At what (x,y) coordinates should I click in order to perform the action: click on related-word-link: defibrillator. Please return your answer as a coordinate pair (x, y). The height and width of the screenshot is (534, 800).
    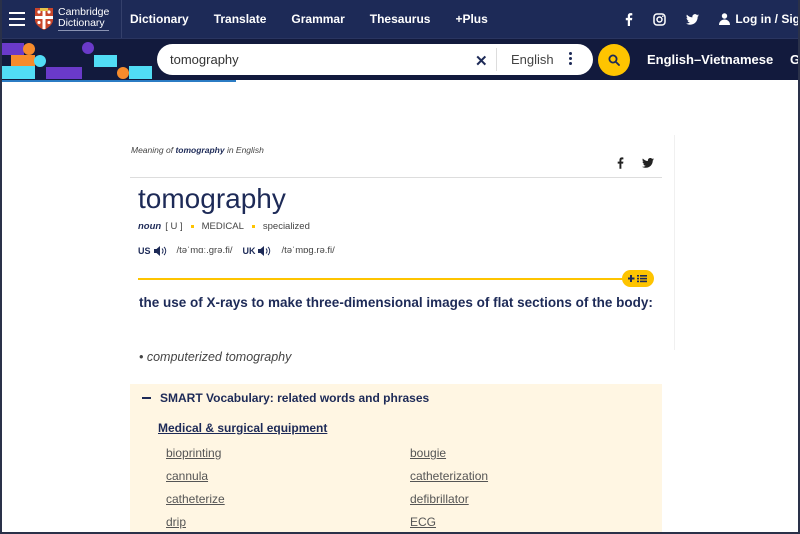
    Looking at the image, I should click on (528, 499).